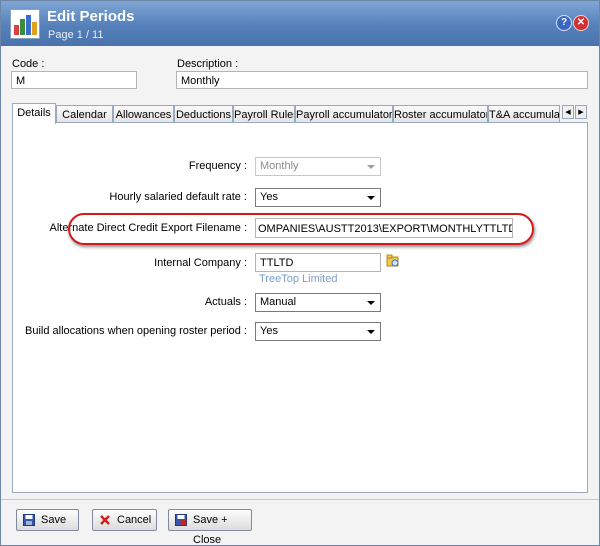 The width and height of the screenshot is (600, 546). I want to click on footer-divider, so click(300, 499).